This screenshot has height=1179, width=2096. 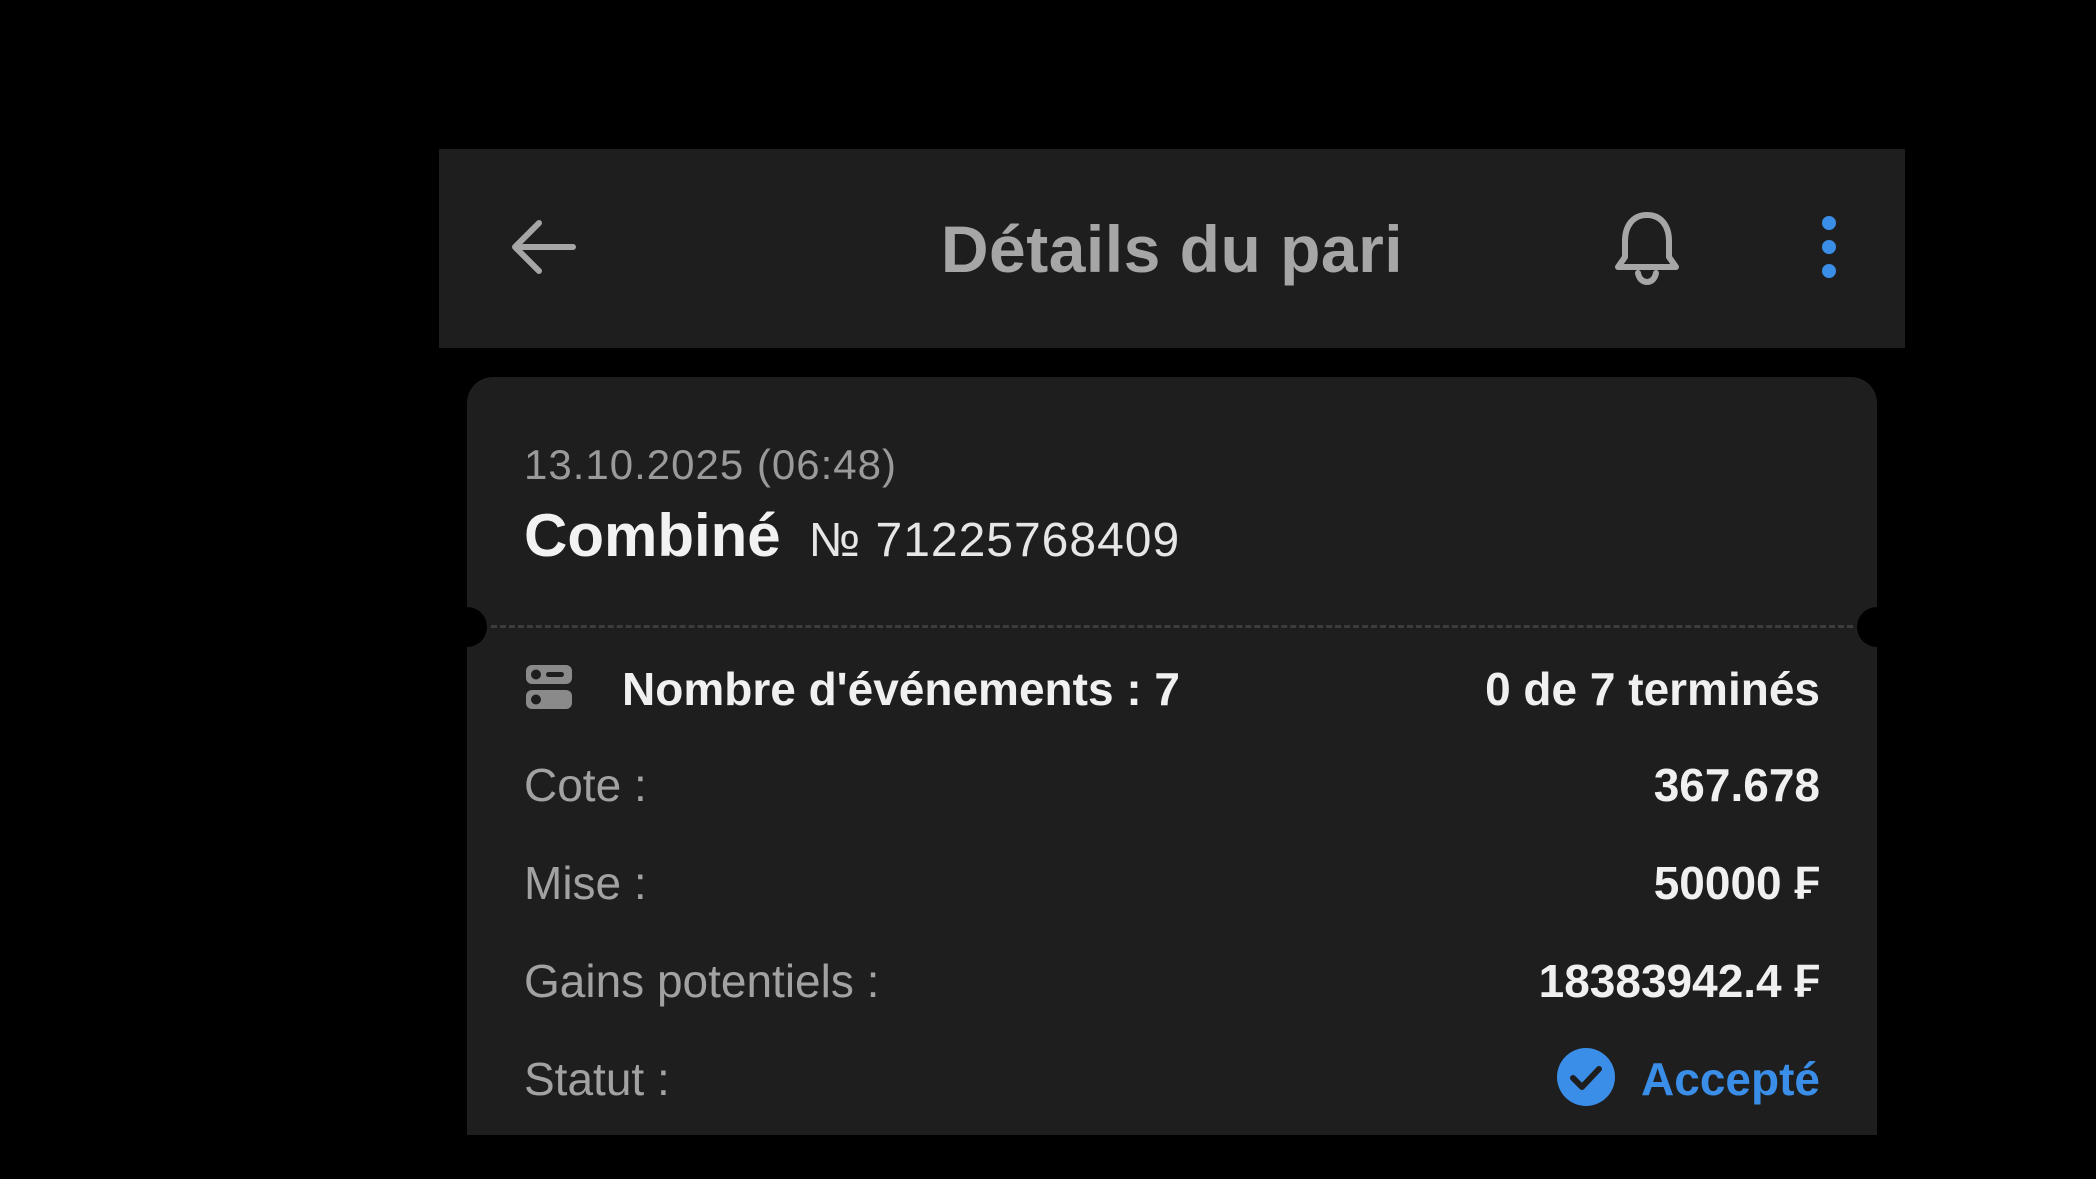 I want to click on back-button, so click(x=543, y=249).